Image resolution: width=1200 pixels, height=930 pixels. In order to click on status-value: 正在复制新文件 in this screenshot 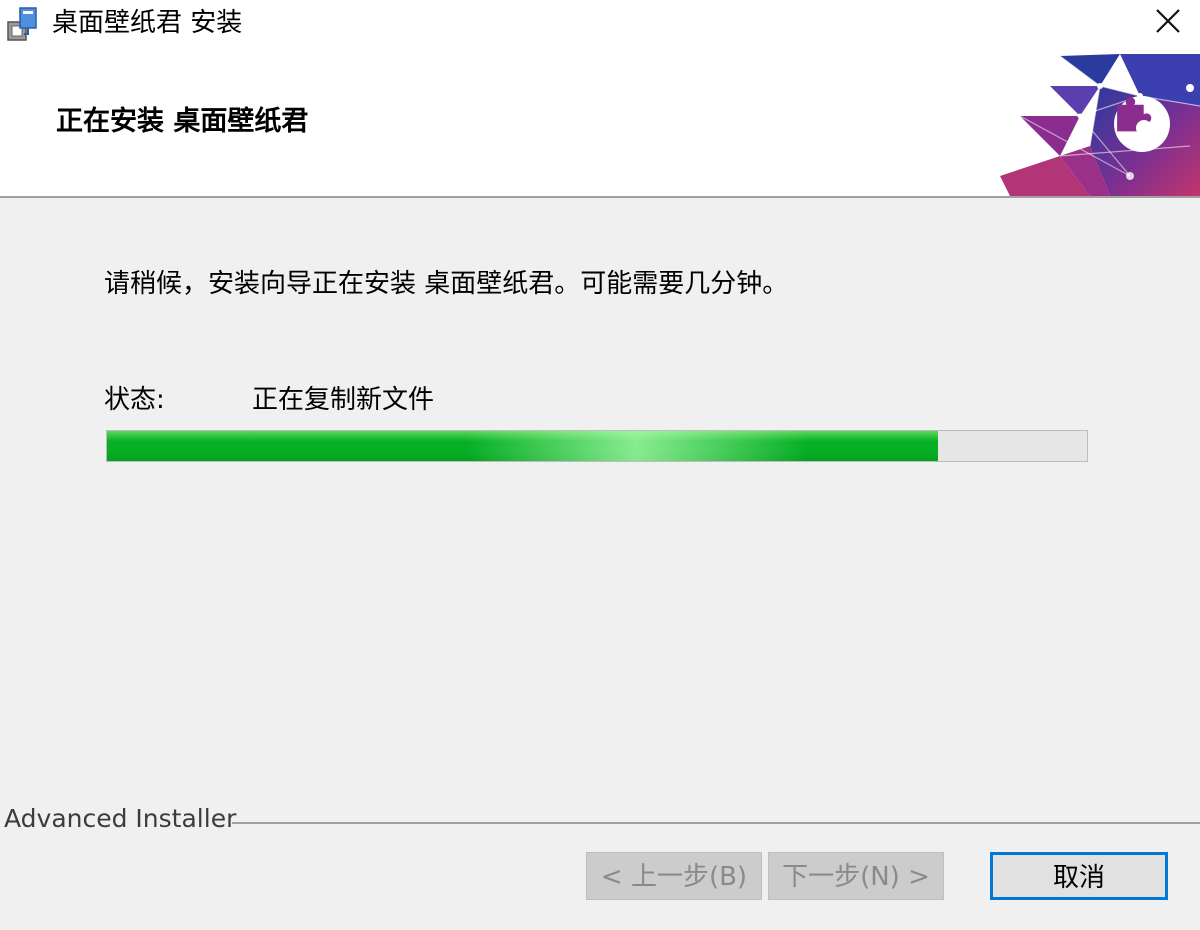, I will do `click(343, 400)`.